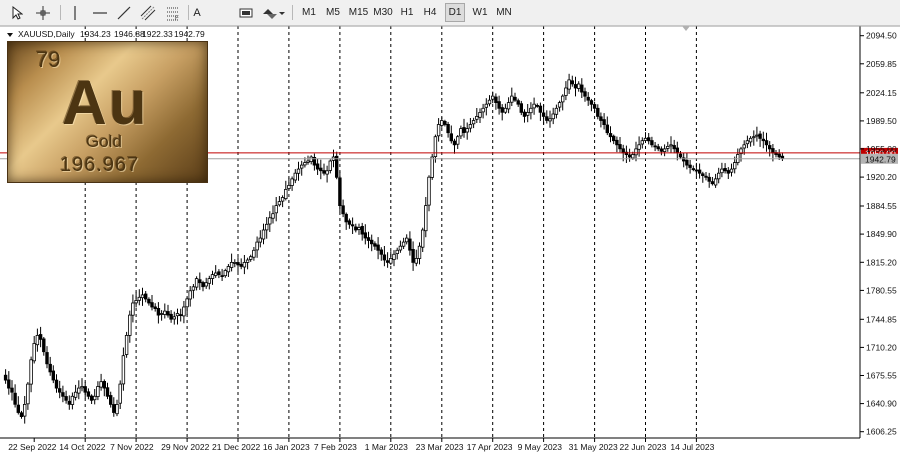 The image size is (900, 457). I want to click on crosshair-tool, so click(43, 12).